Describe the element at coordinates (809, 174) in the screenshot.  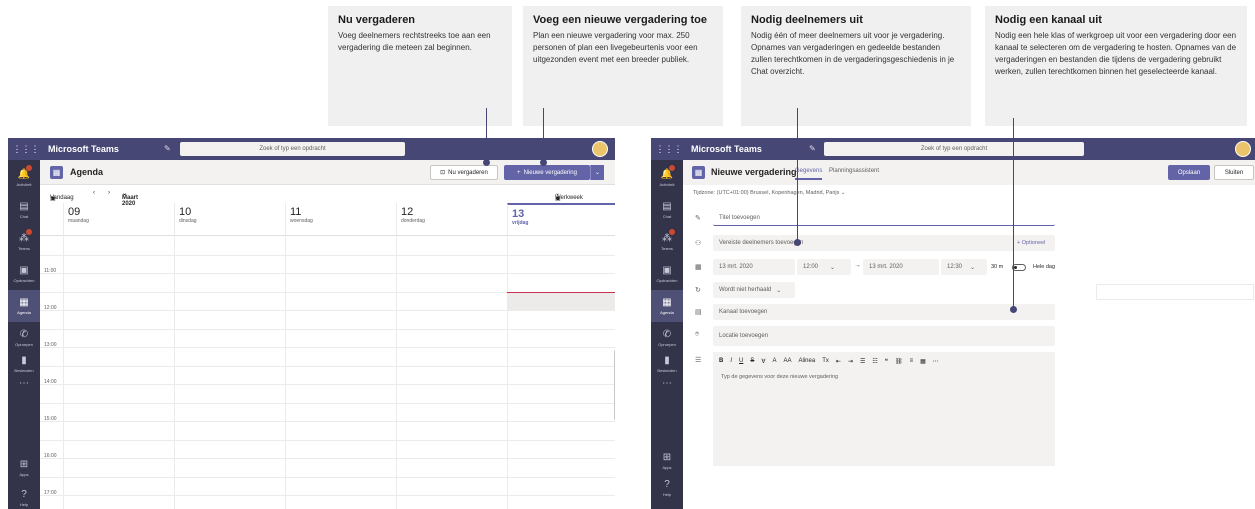
I see `tab-details: Gegevens` at that location.